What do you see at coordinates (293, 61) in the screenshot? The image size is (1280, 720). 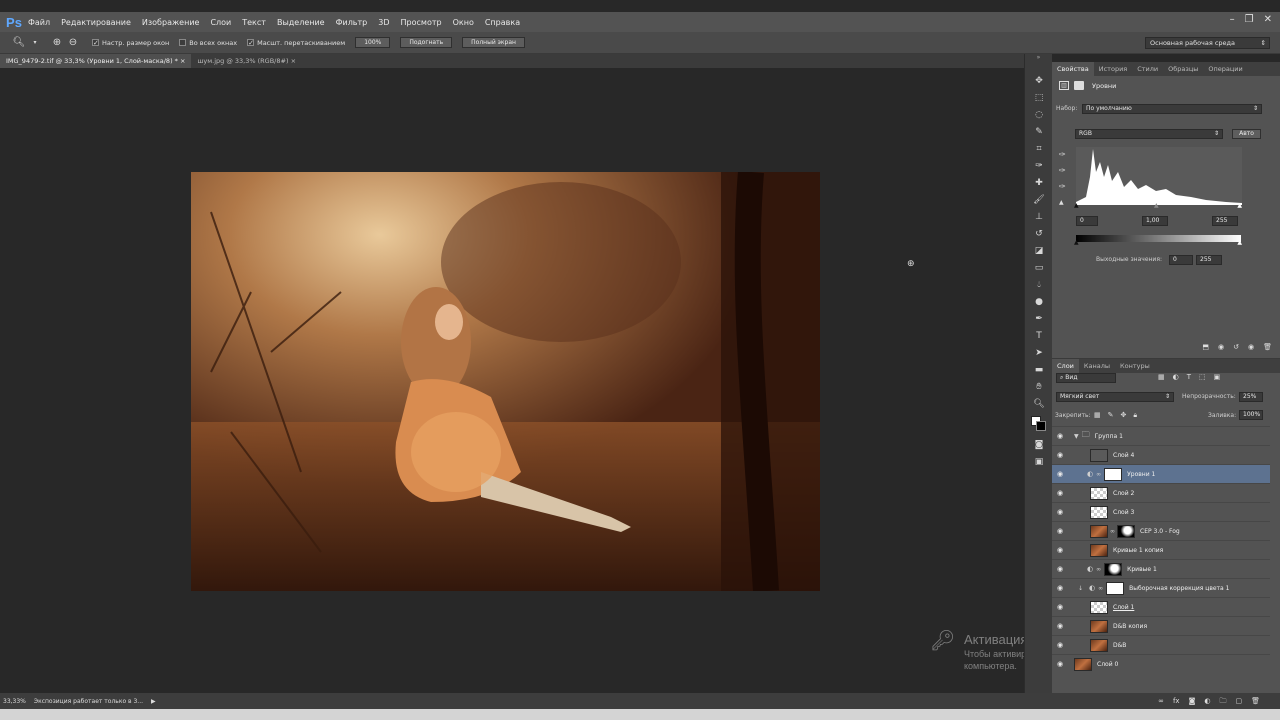 I see `close-tab-icon: ×` at bounding box center [293, 61].